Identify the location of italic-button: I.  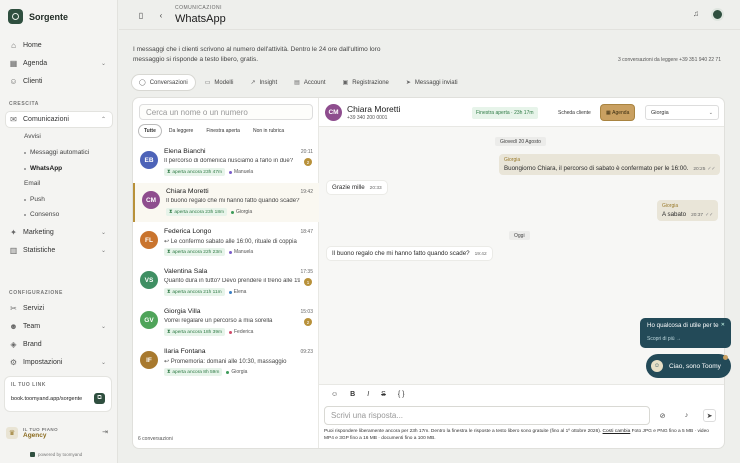
(368, 394).